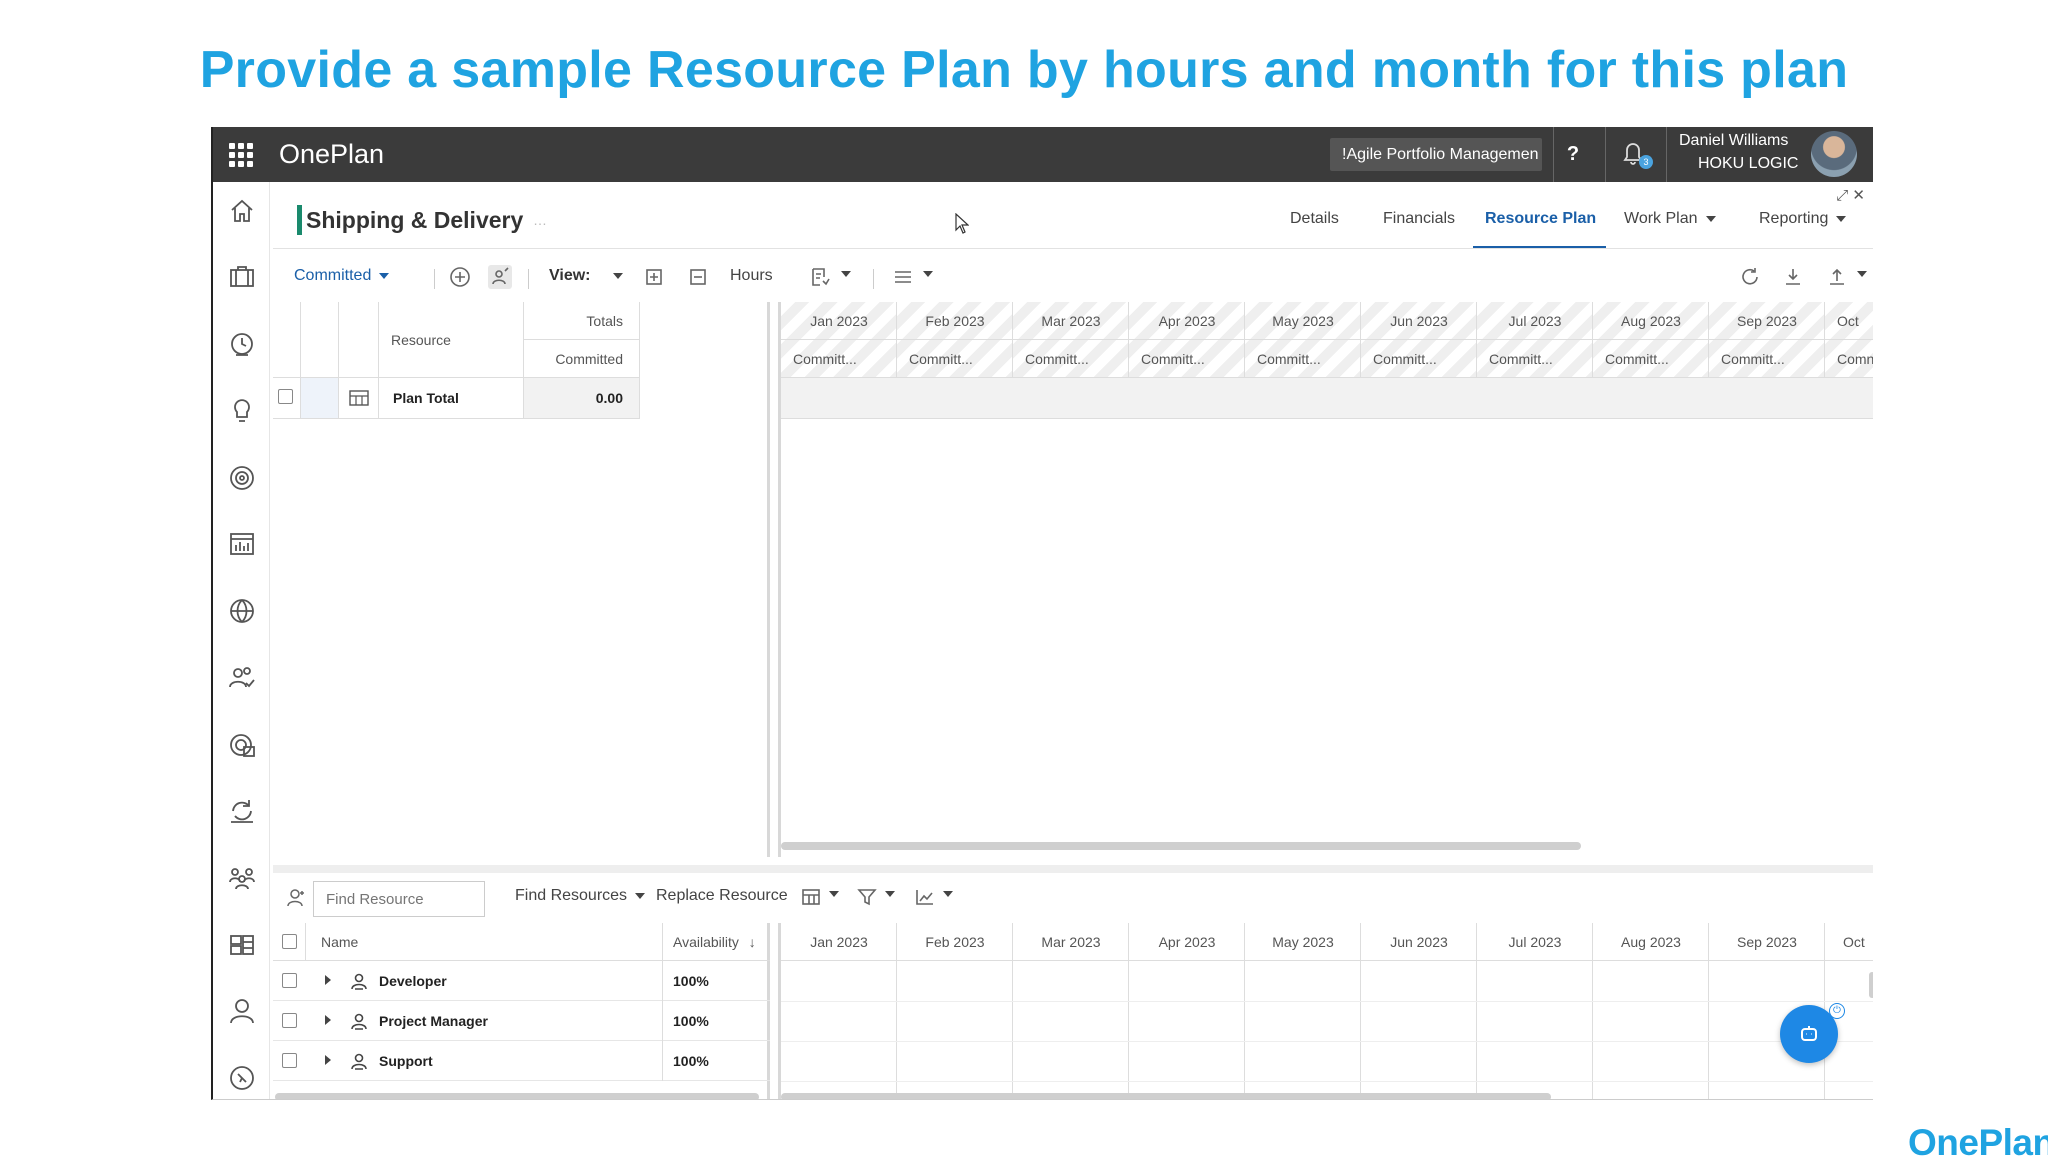 This screenshot has width=2048, height=1164. What do you see at coordinates (722, 896) in the screenshot?
I see `replace-resource-button: Replace Resource` at bounding box center [722, 896].